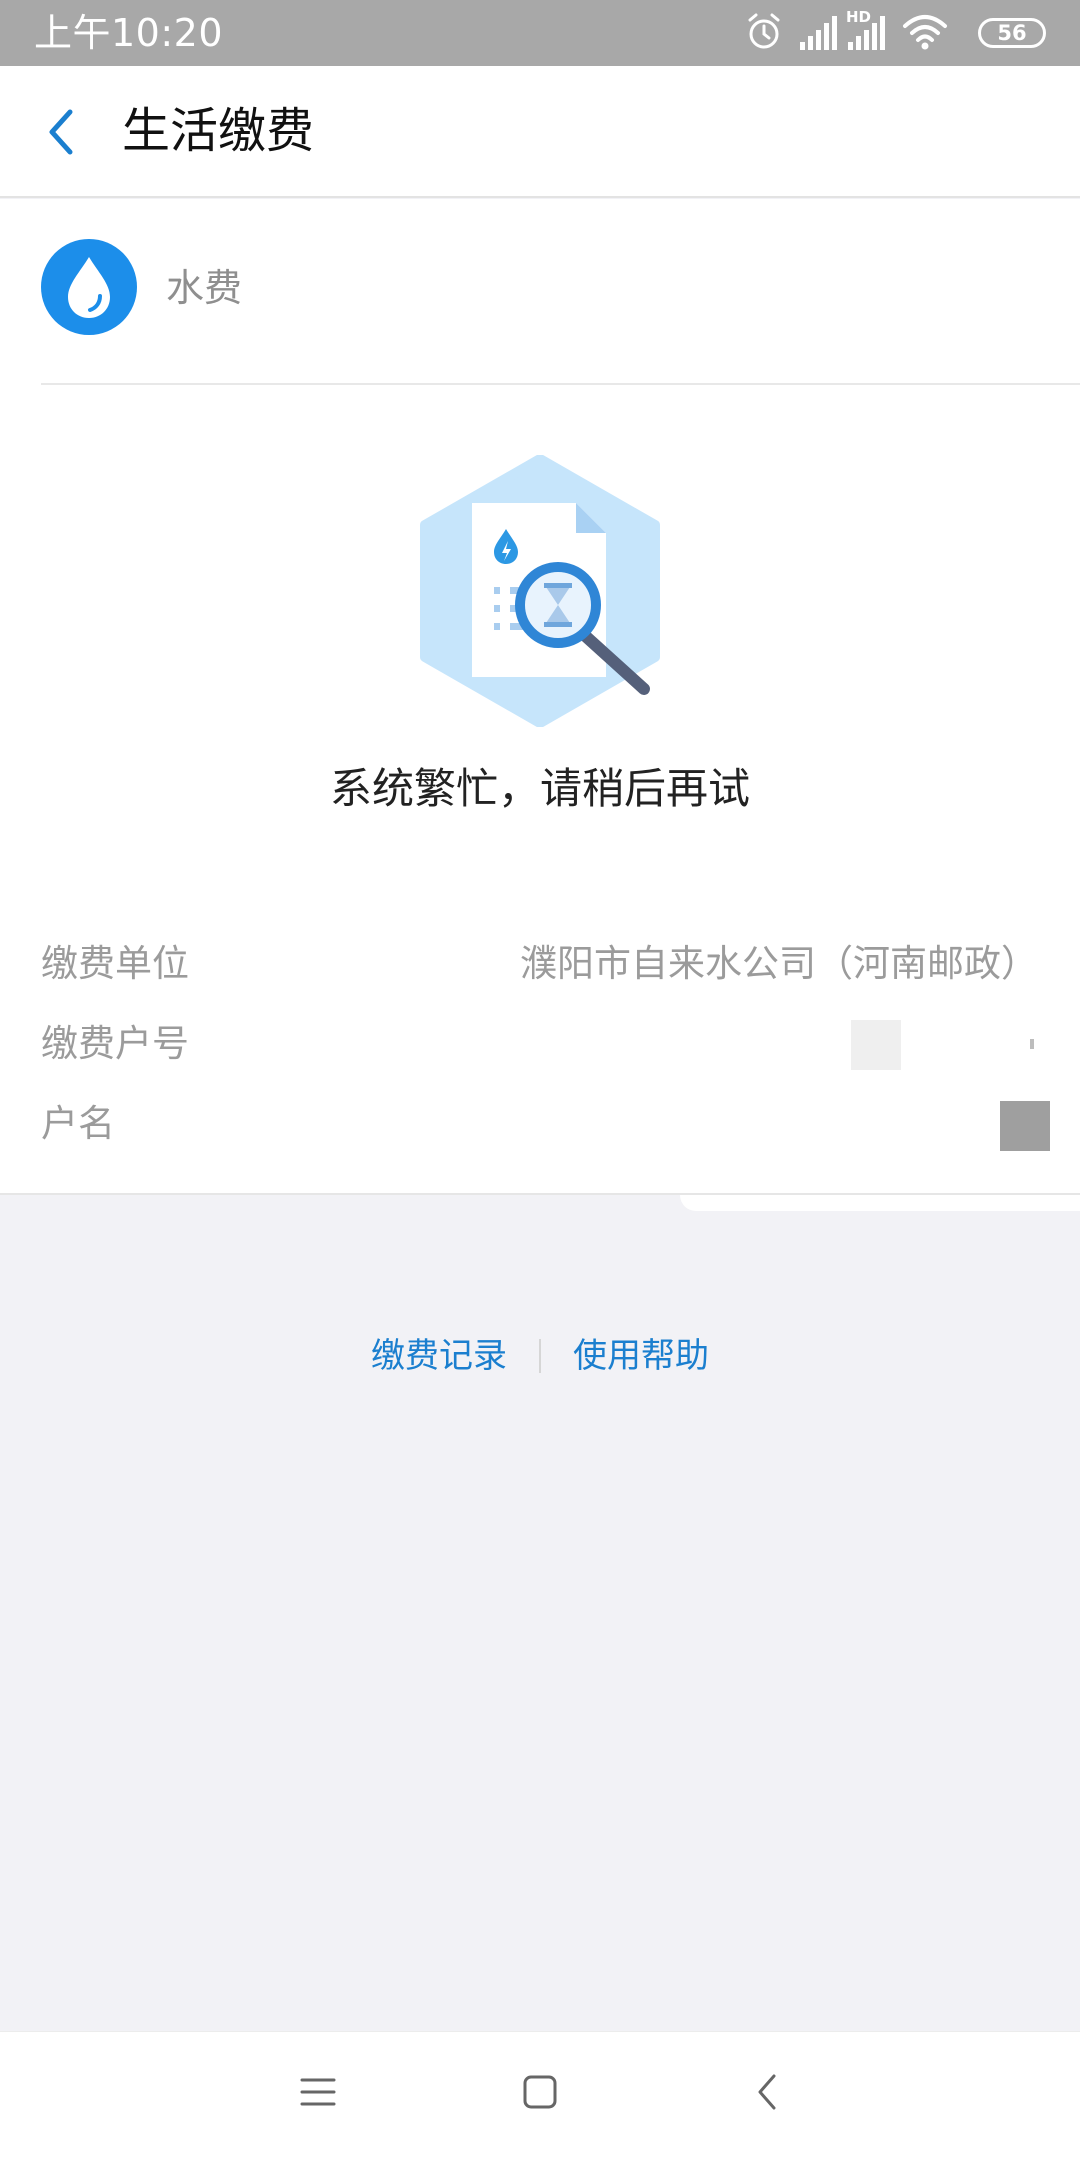 This screenshot has width=1080, height=2160. Describe the element at coordinates (318, 2092) in the screenshot. I see `menu-icon` at that location.